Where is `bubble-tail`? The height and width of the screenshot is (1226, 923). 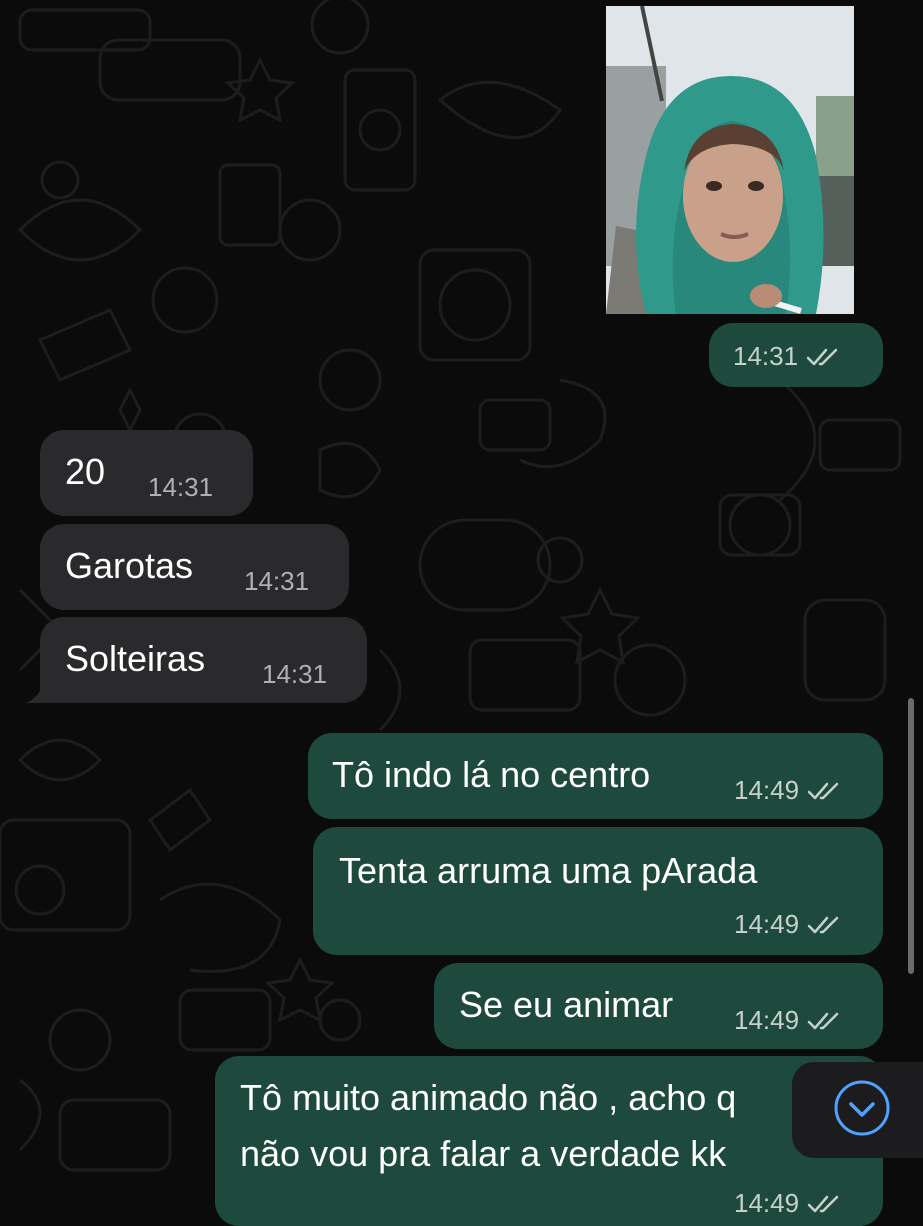
bubble-tail is located at coordinates (40, 690).